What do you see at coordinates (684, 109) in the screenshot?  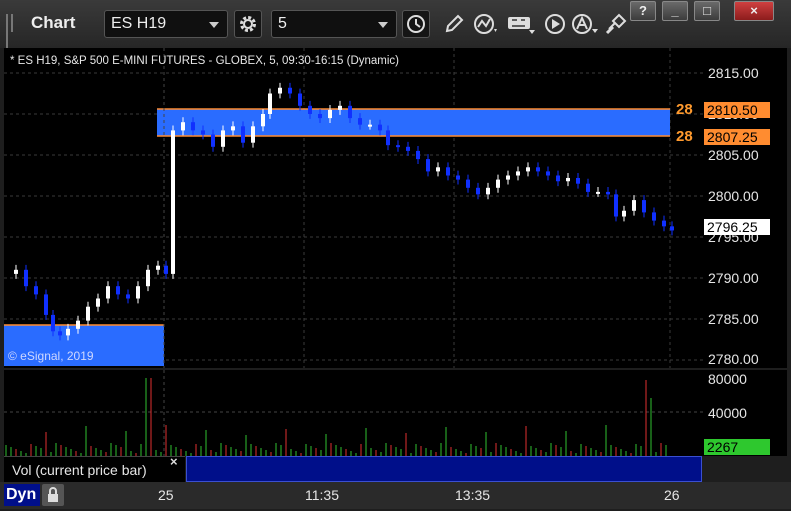 I see `alert-high-tag: 28` at bounding box center [684, 109].